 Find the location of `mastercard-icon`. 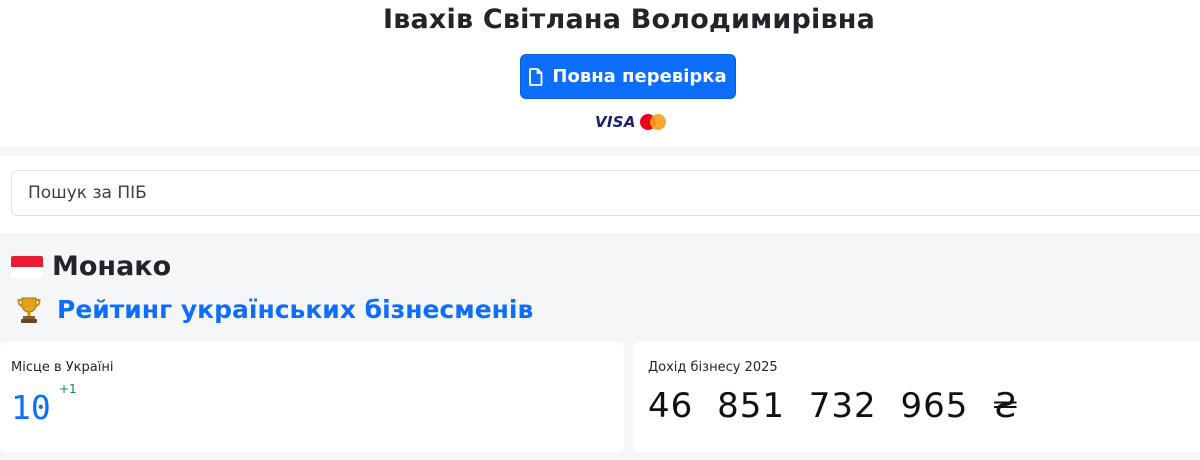

mastercard-icon is located at coordinates (653, 122).